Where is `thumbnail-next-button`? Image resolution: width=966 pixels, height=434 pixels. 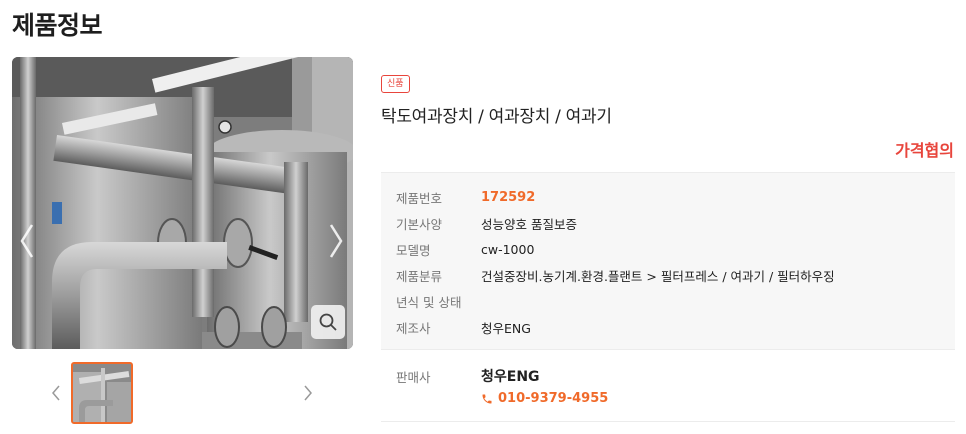 thumbnail-next-button is located at coordinates (308, 393).